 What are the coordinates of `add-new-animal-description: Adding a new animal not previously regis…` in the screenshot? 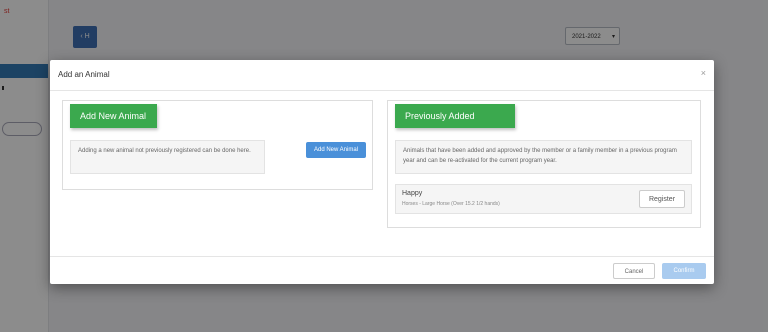 It's located at (167, 157).